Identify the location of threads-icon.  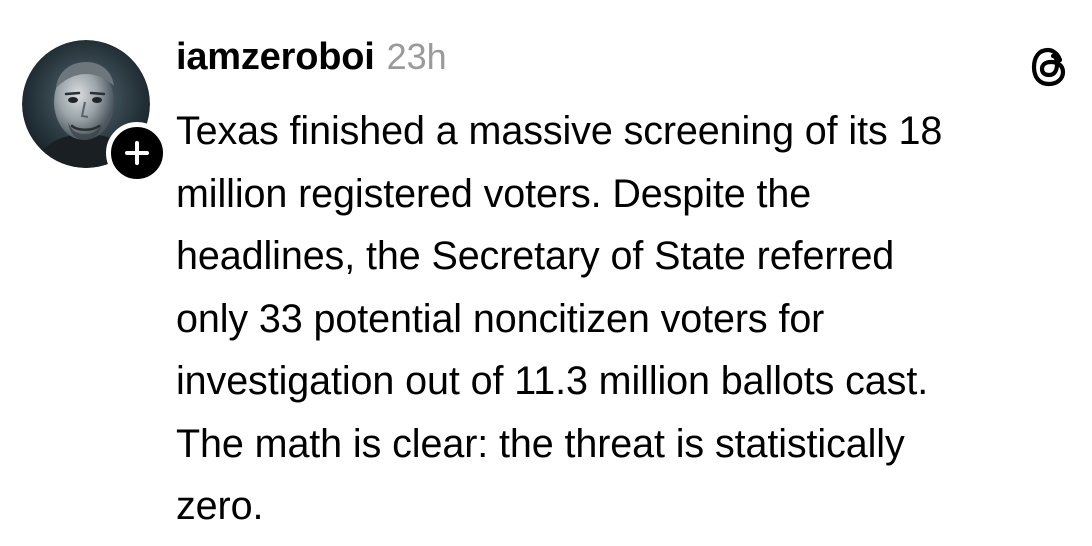
(1048, 67).